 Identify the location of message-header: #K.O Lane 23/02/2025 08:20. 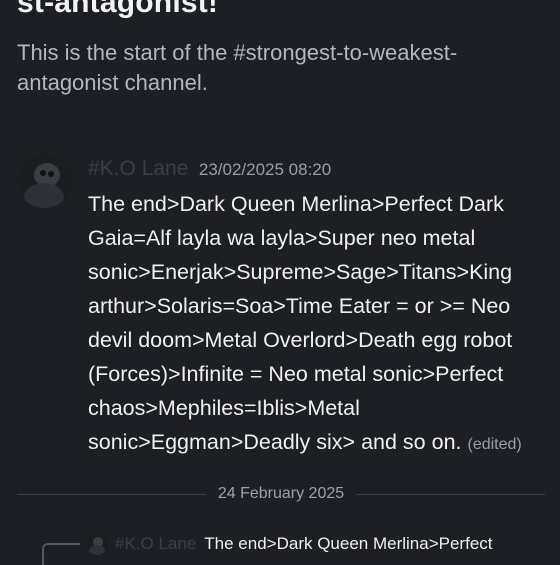
(321, 171).